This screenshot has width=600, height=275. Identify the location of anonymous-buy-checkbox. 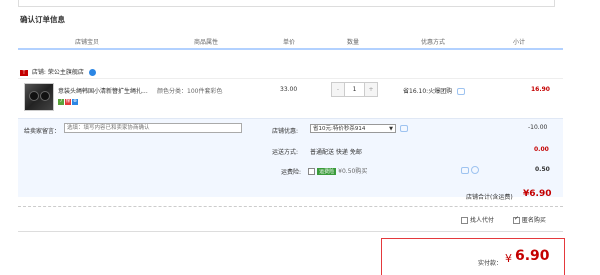
(516, 219).